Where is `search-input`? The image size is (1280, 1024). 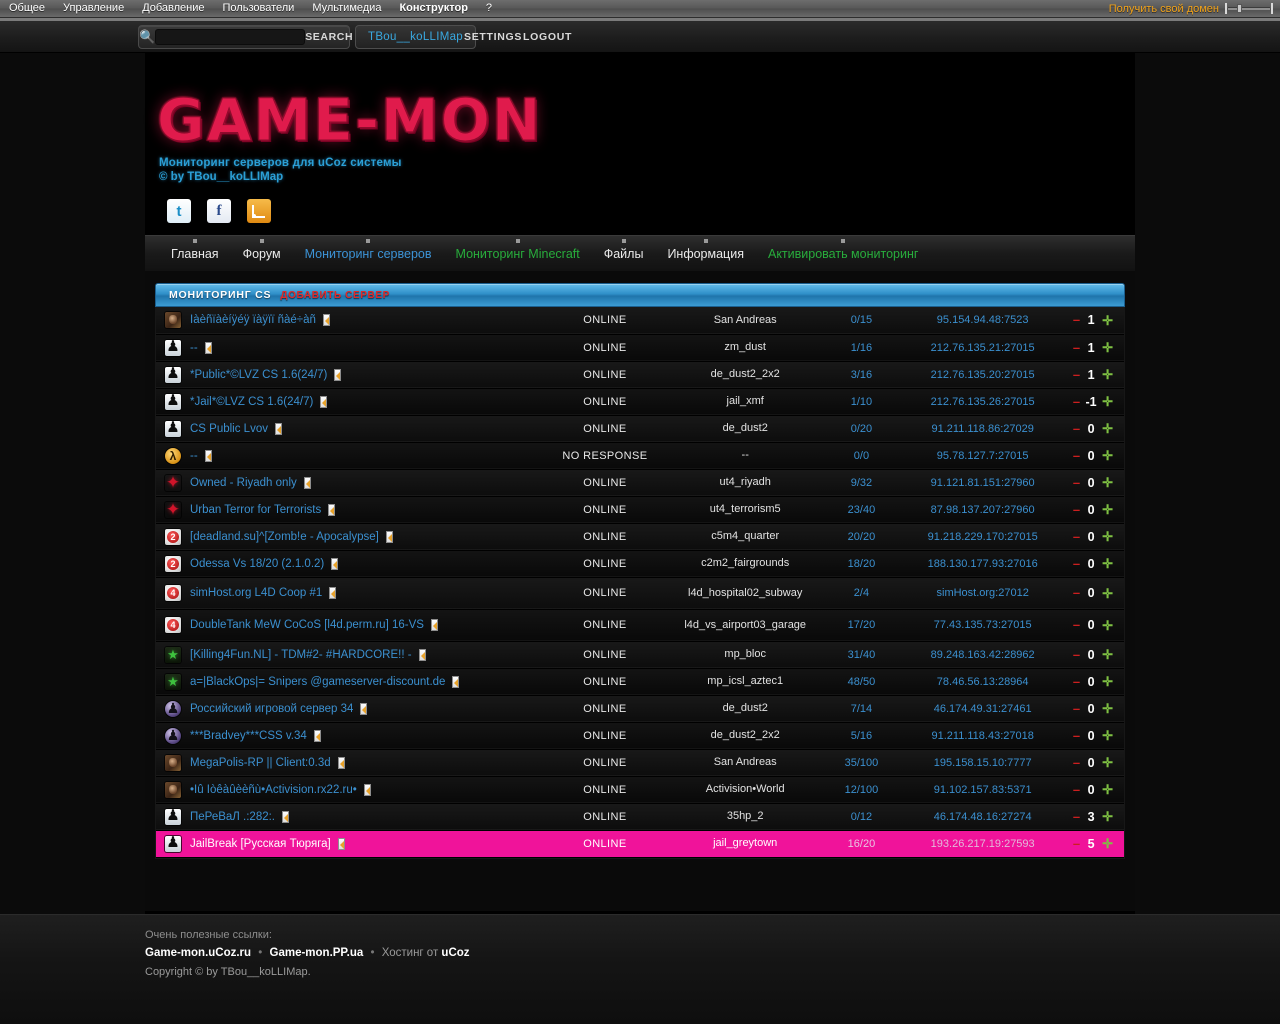
search-input is located at coordinates (230, 37).